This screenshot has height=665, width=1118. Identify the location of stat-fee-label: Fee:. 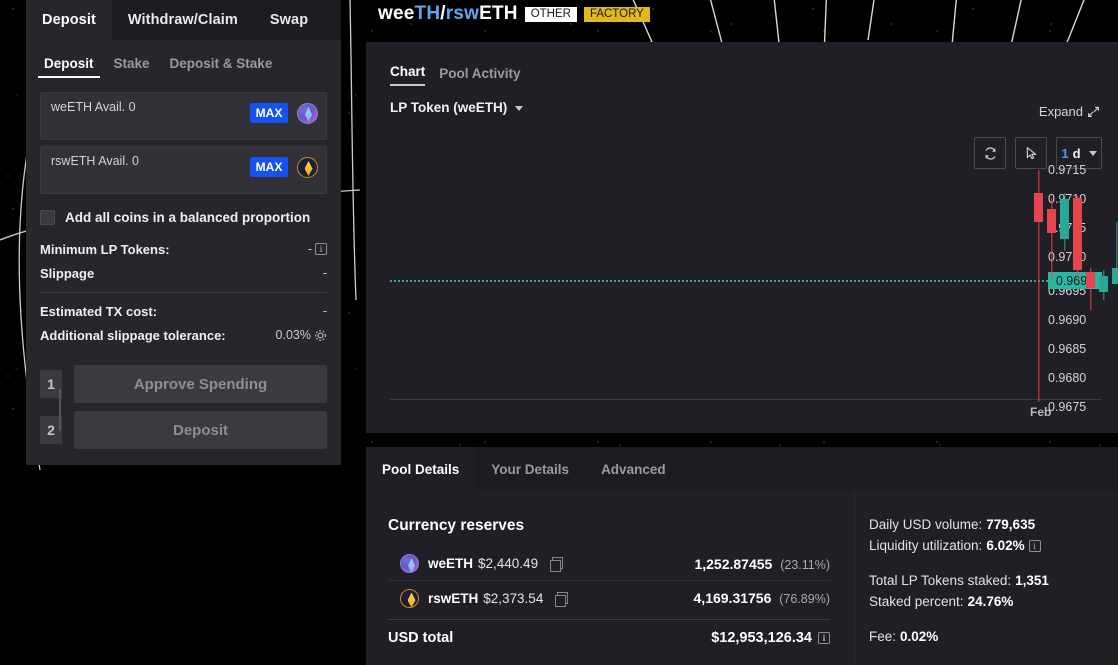
(883, 636).